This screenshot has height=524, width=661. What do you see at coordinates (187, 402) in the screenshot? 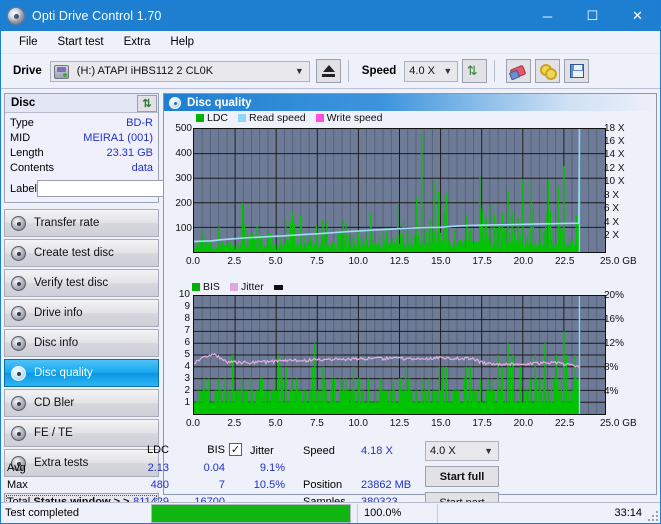
I see `chart-bottom-ytick-1: 1` at bounding box center [187, 402].